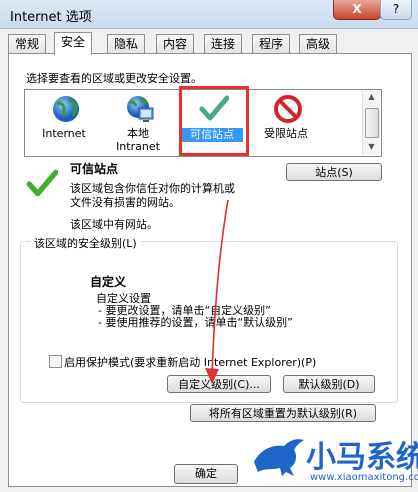 The image size is (418, 492). I want to click on globe-icon, so click(66, 109).